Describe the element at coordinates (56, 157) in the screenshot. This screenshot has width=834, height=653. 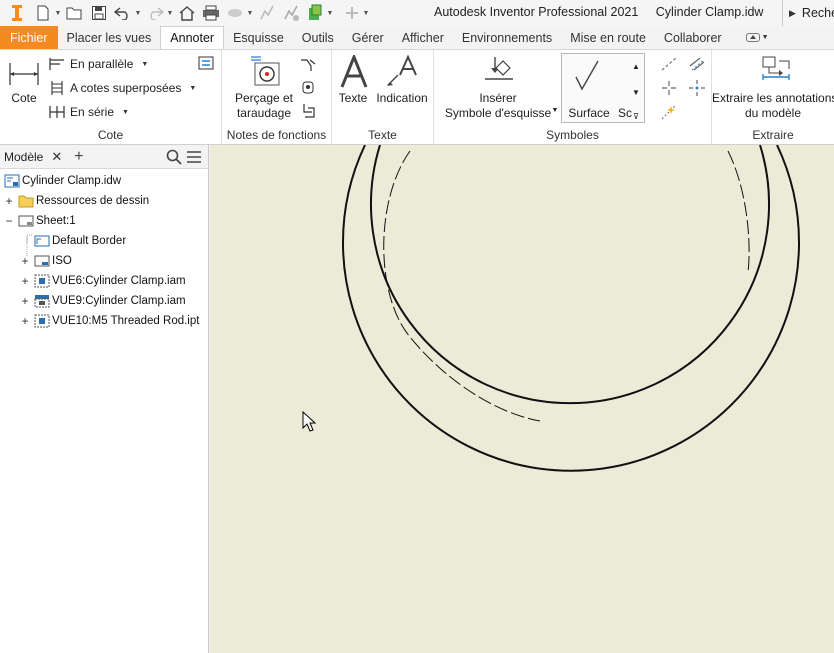
I see `close-icon: ✕` at that location.